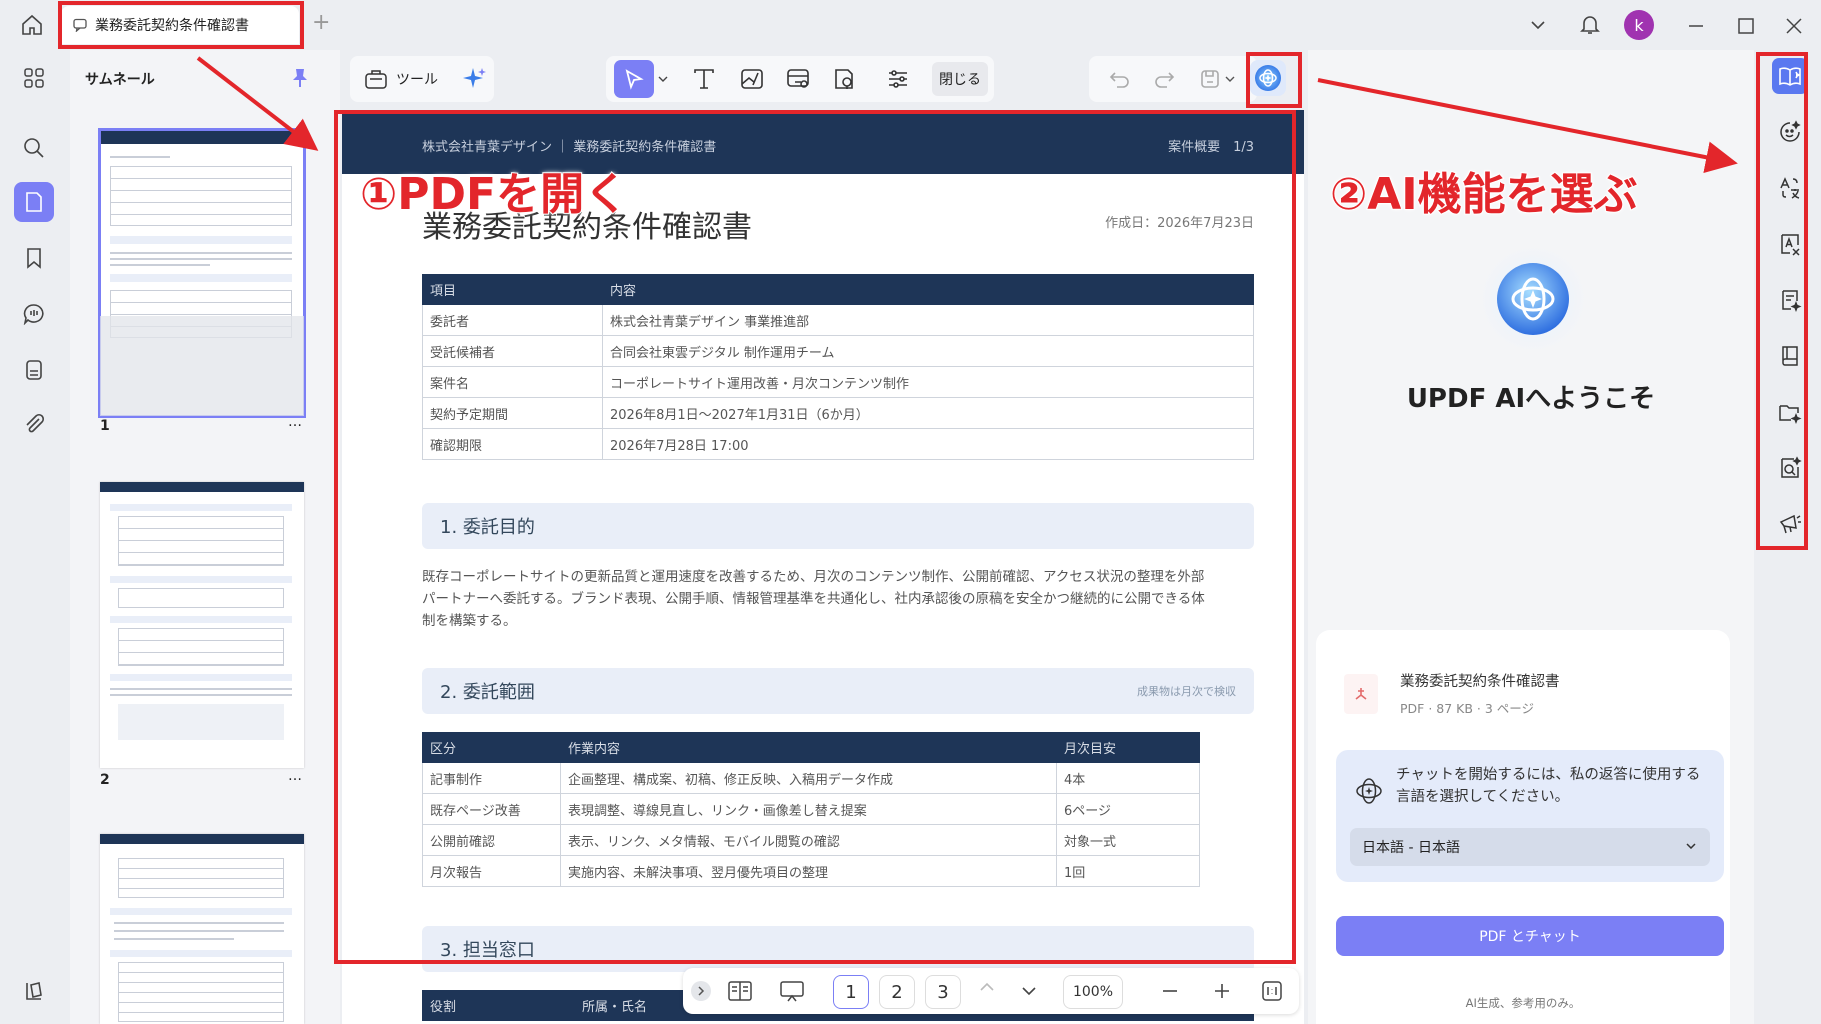  Describe the element at coordinates (1120, 79) in the screenshot. I see `undo-icon` at that location.